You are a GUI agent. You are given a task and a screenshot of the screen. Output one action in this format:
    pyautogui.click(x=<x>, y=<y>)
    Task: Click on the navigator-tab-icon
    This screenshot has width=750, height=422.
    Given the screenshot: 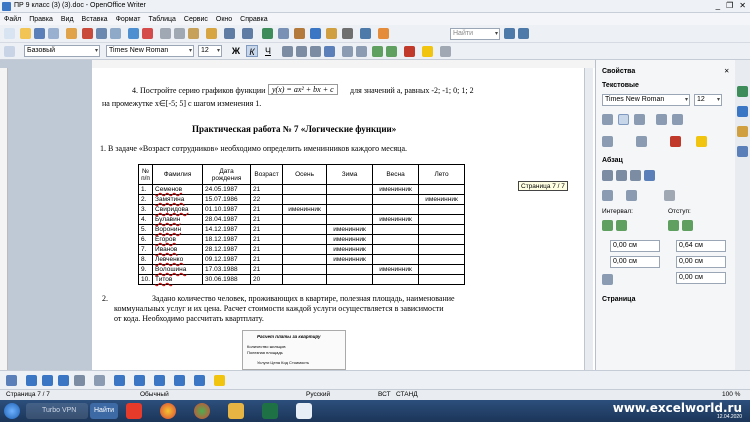 What is the action you would take?
    pyautogui.click(x=742, y=151)
    